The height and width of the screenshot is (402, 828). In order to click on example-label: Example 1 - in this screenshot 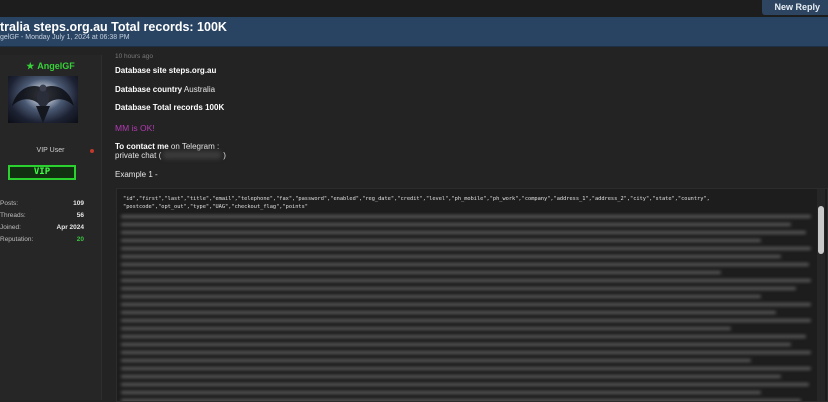, I will do `click(136, 174)`.